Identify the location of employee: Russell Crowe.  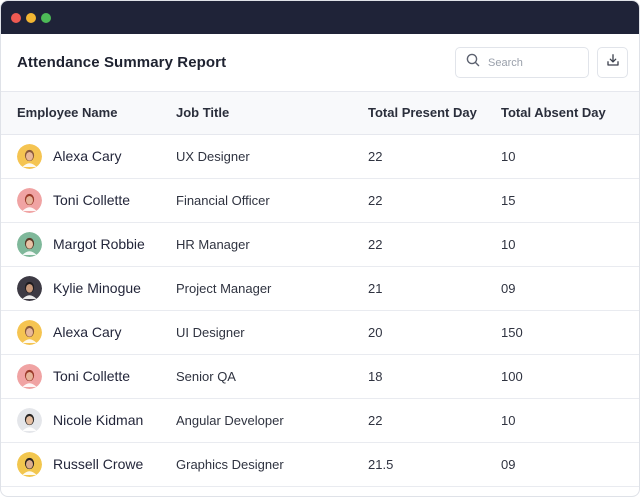
(96, 464).